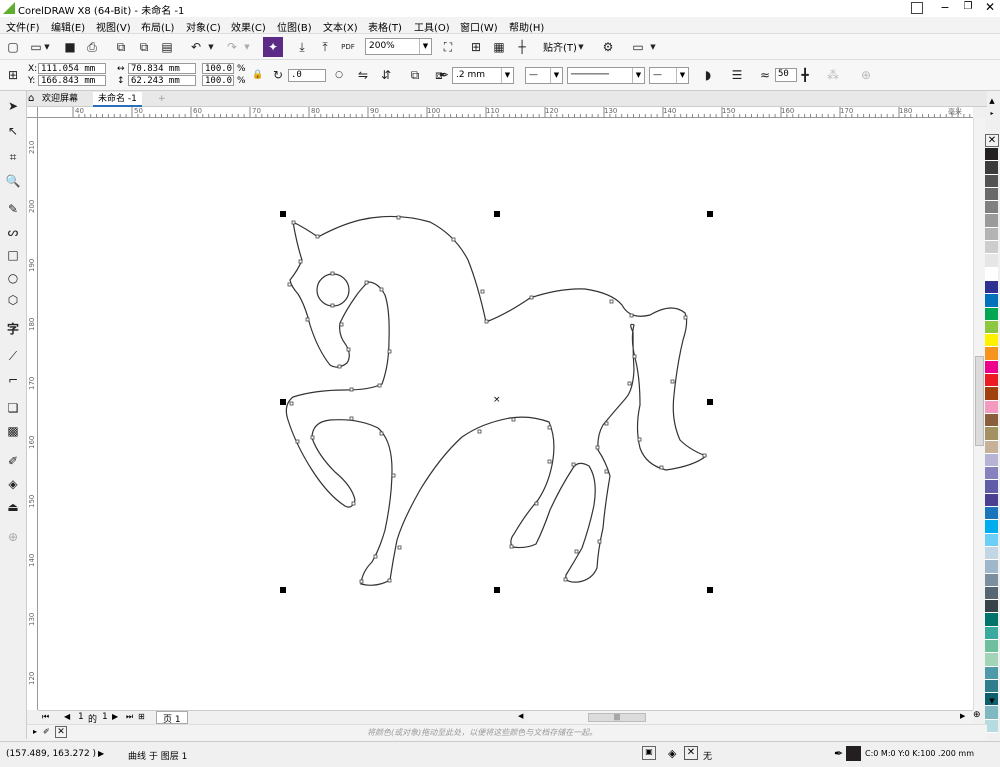  Describe the element at coordinates (691, 753) in the screenshot. I see `fill-none-icon: ✕` at that location.